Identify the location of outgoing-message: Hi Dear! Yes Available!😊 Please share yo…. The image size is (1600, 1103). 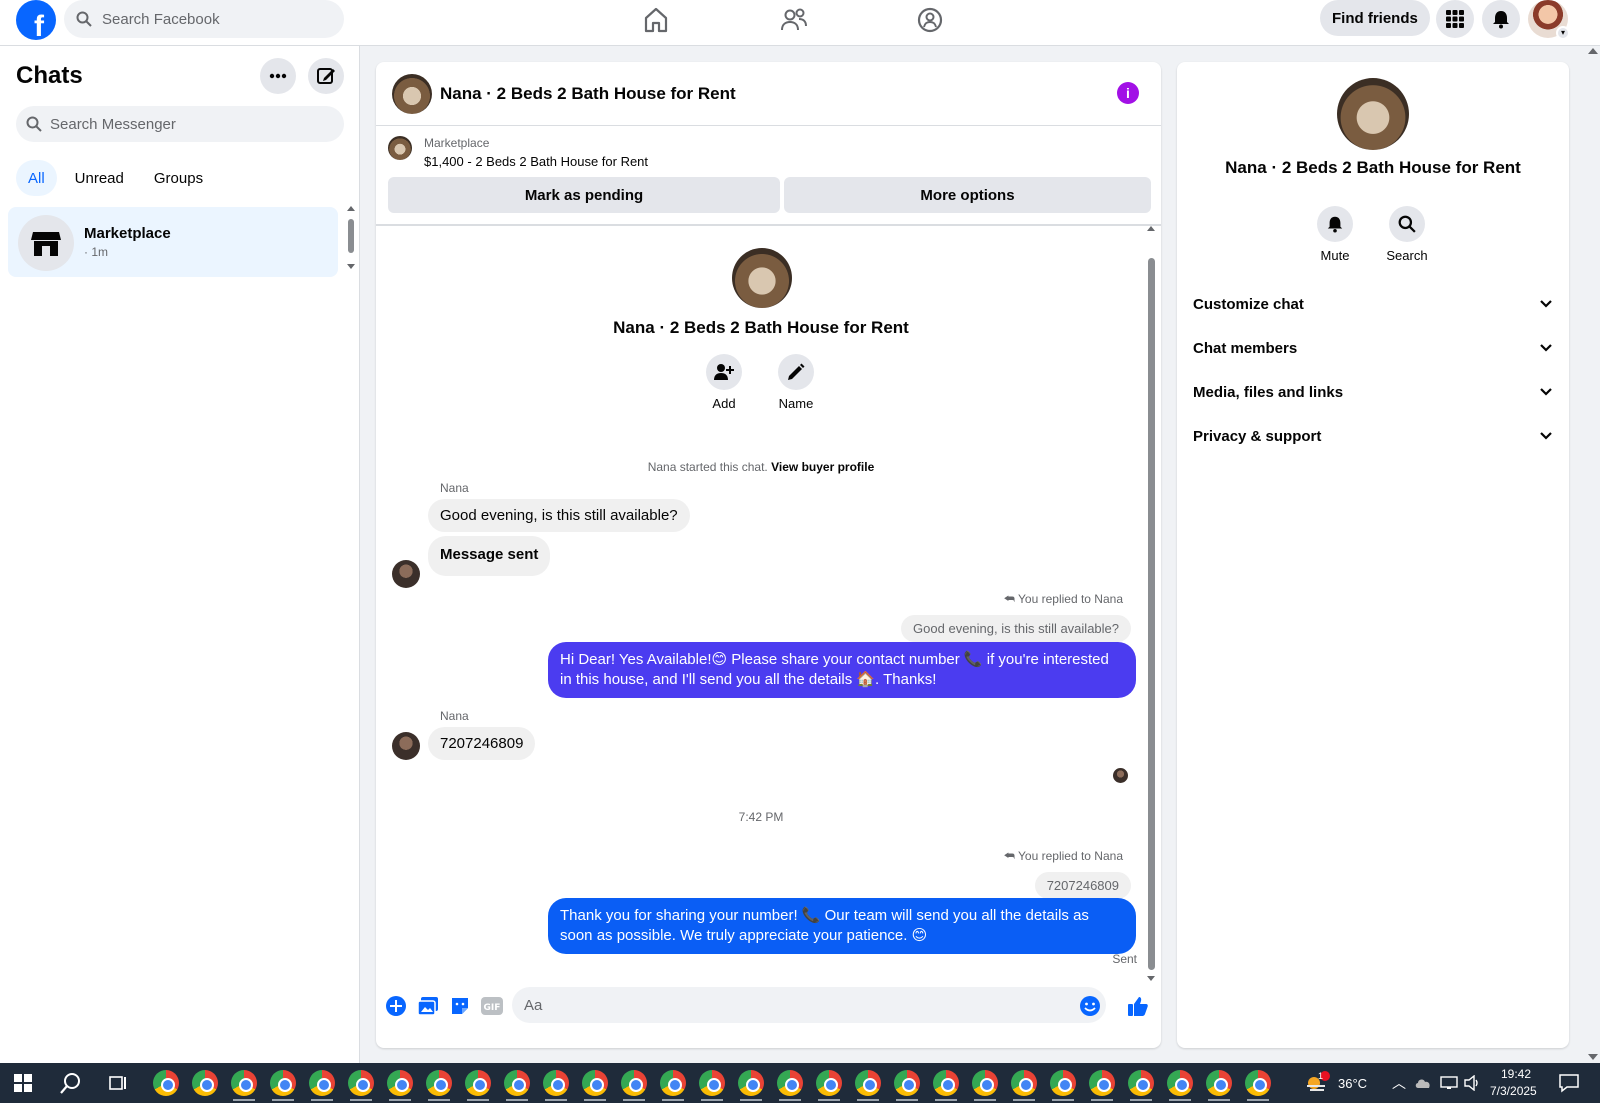
(842, 670).